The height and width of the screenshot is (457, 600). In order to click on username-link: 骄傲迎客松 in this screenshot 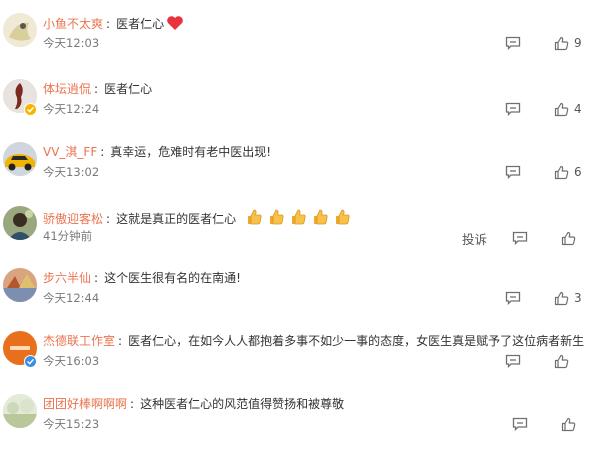, I will do `click(73, 219)`.